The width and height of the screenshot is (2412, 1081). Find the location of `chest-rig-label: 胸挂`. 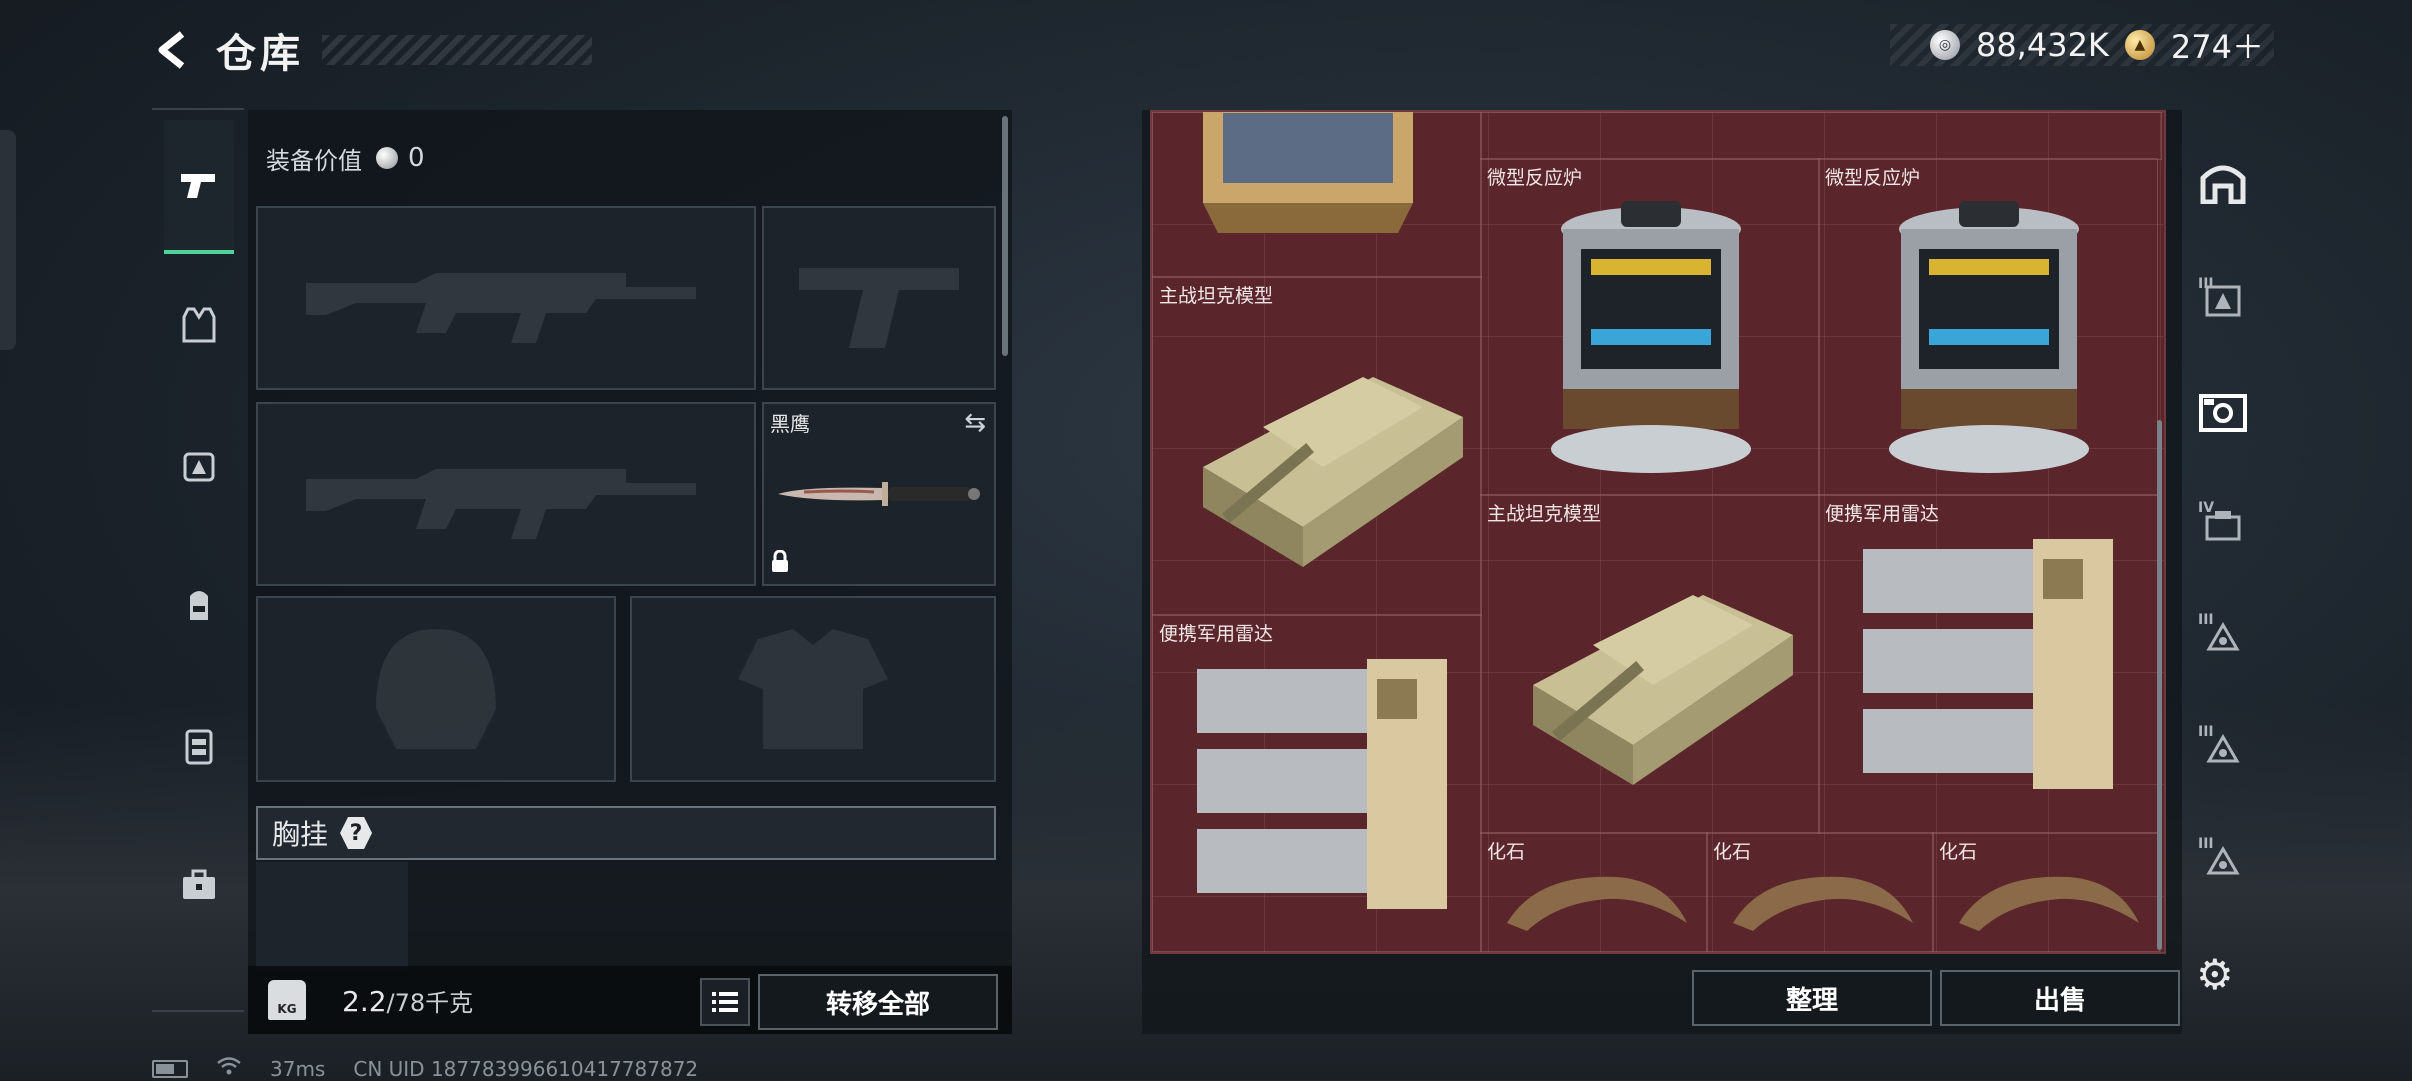

chest-rig-label: 胸挂 is located at coordinates (300, 834).